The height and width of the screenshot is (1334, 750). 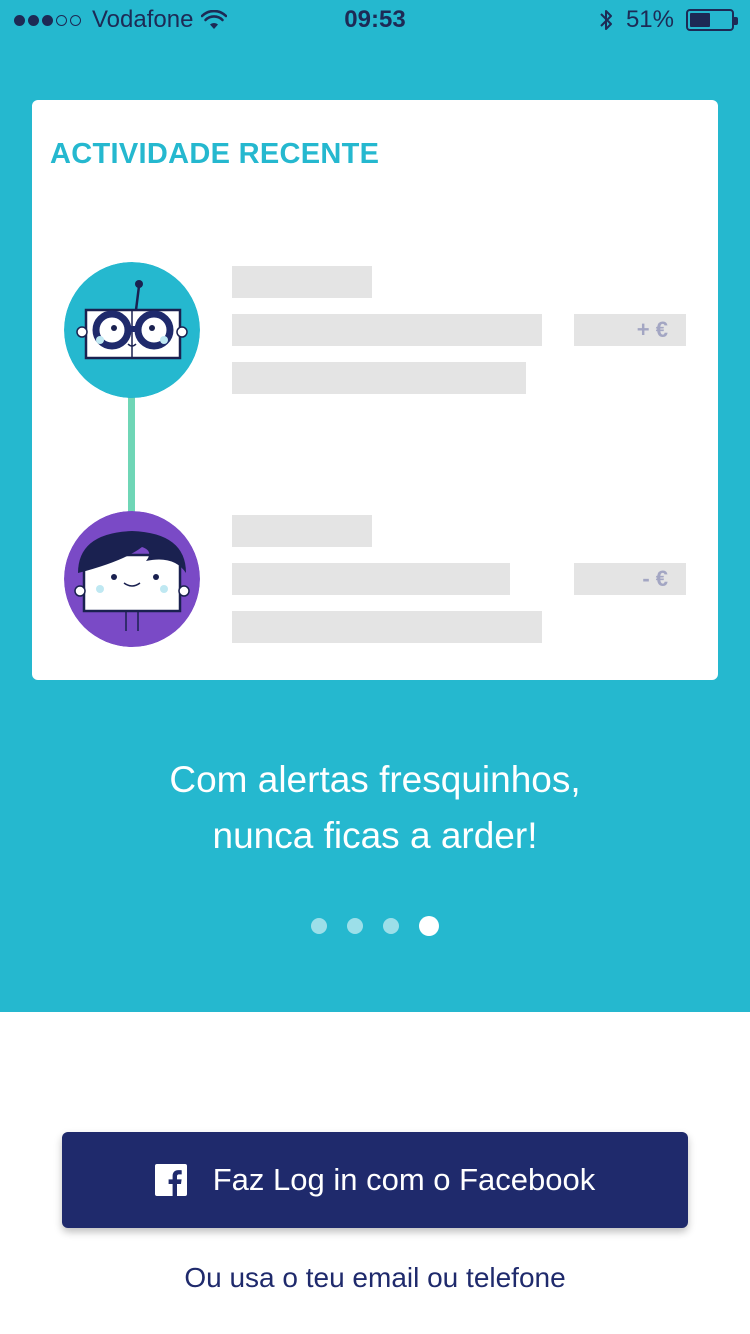 I want to click on battery-fill, so click(x=700, y=20).